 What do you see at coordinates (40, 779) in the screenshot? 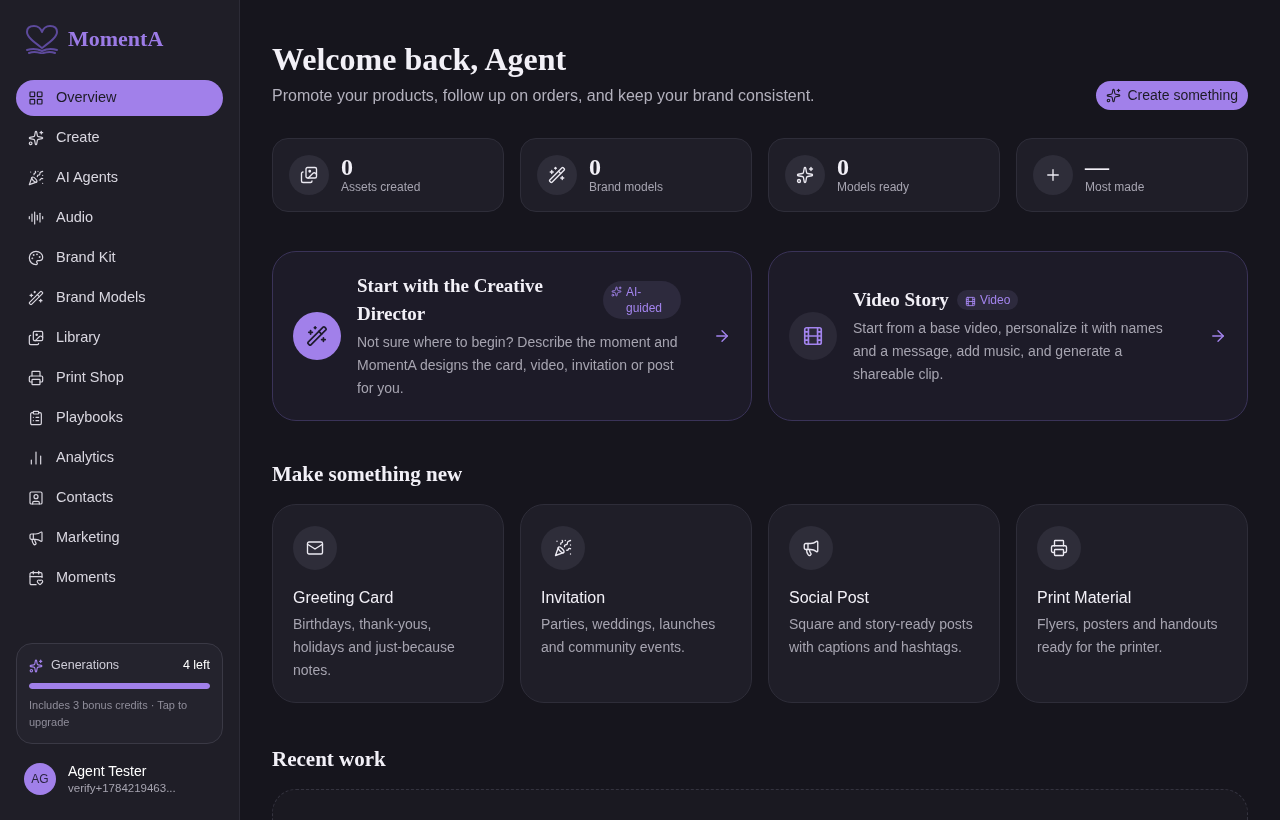
I see `user-avatar: AG` at bounding box center [40, 779].